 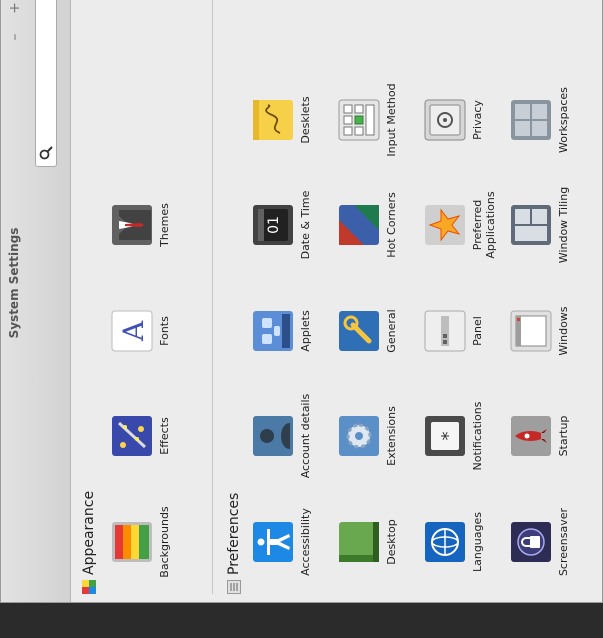 I want to click on section-title-preferences: Preferences, so click(x=234, y=533).